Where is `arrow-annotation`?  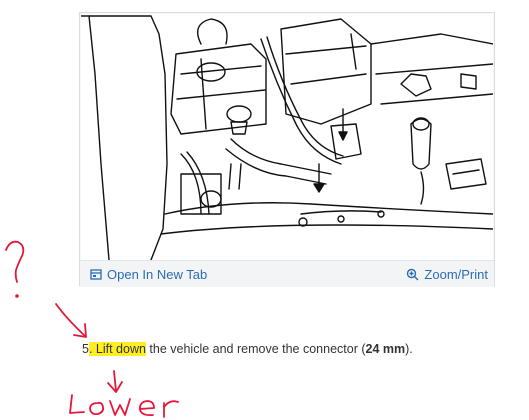 arrow-annotation is located at coordinates (71, 320).